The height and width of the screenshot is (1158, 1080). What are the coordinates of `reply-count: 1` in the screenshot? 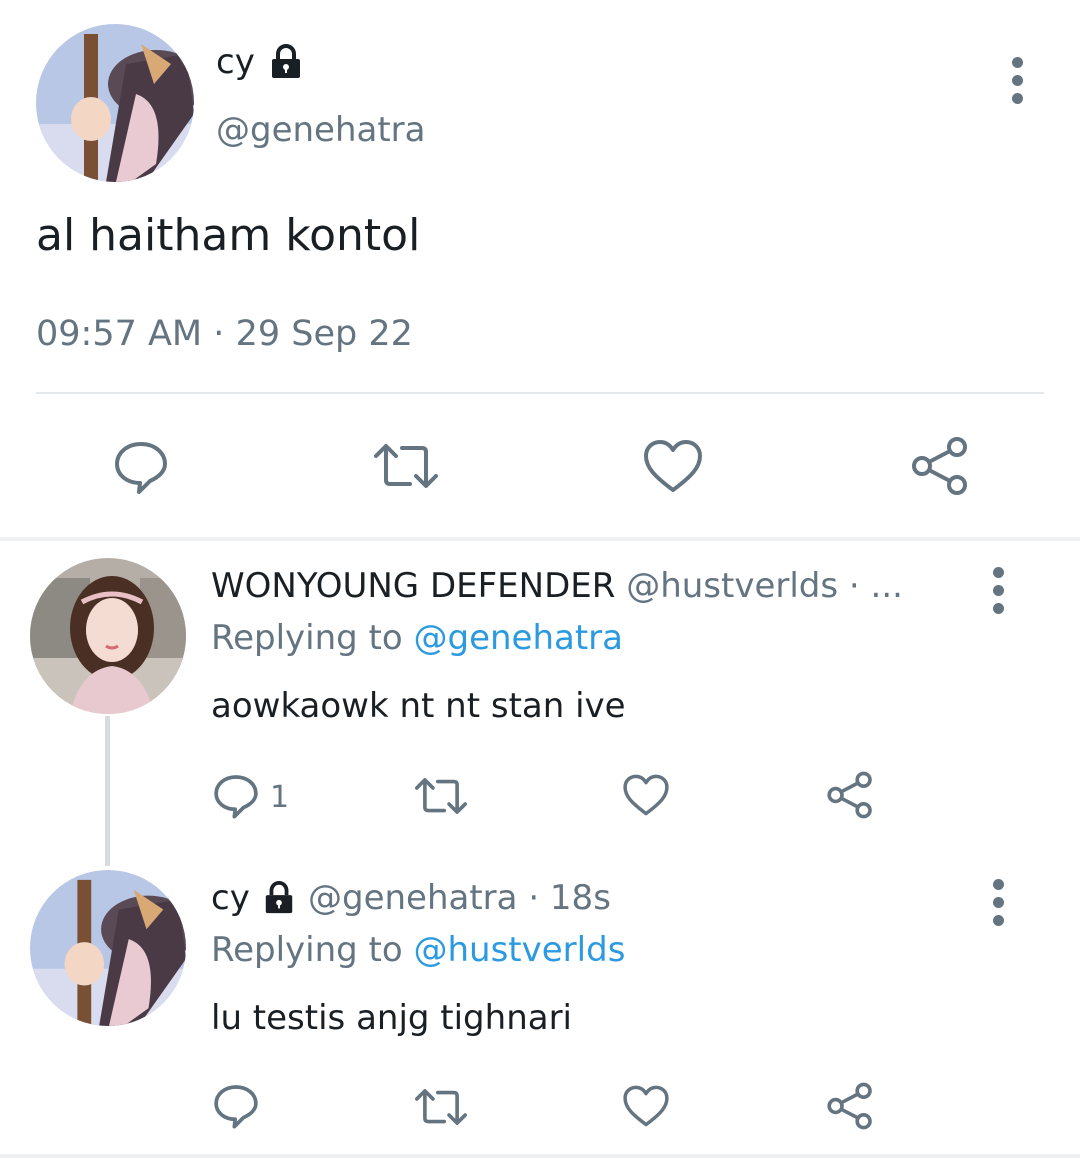 It's located at (280, 797).